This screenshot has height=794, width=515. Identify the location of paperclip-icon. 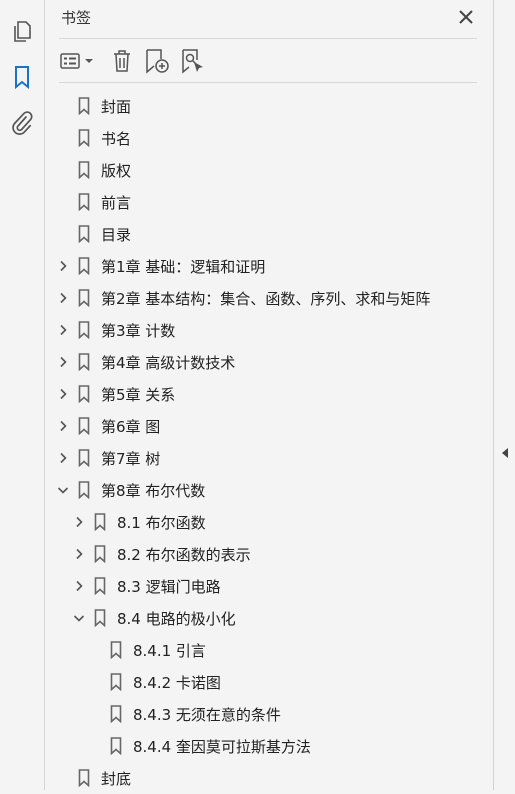
(22, 123).